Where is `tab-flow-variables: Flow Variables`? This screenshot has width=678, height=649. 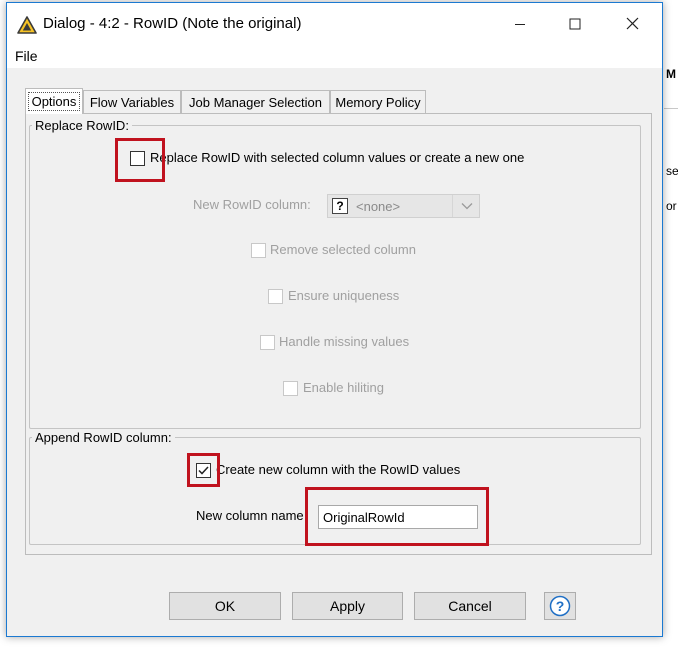 tab-flow-variables: Flow Variables is located at coordinates (132, 101).